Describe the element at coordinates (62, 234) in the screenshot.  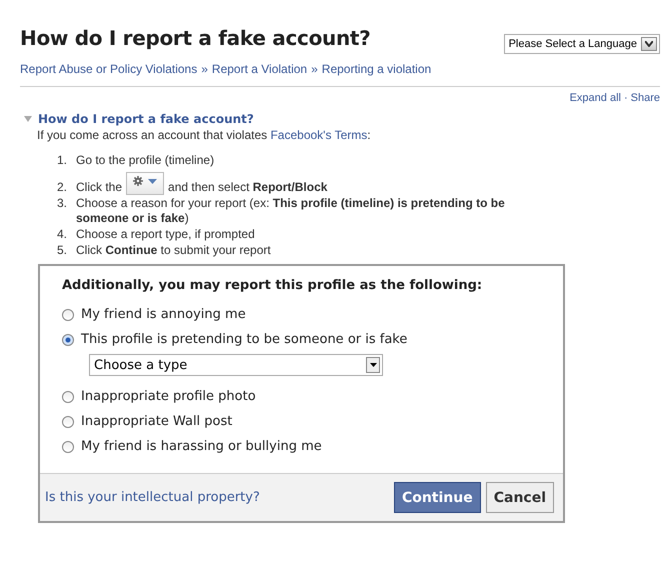
I see `step-number: 4.` at that location.